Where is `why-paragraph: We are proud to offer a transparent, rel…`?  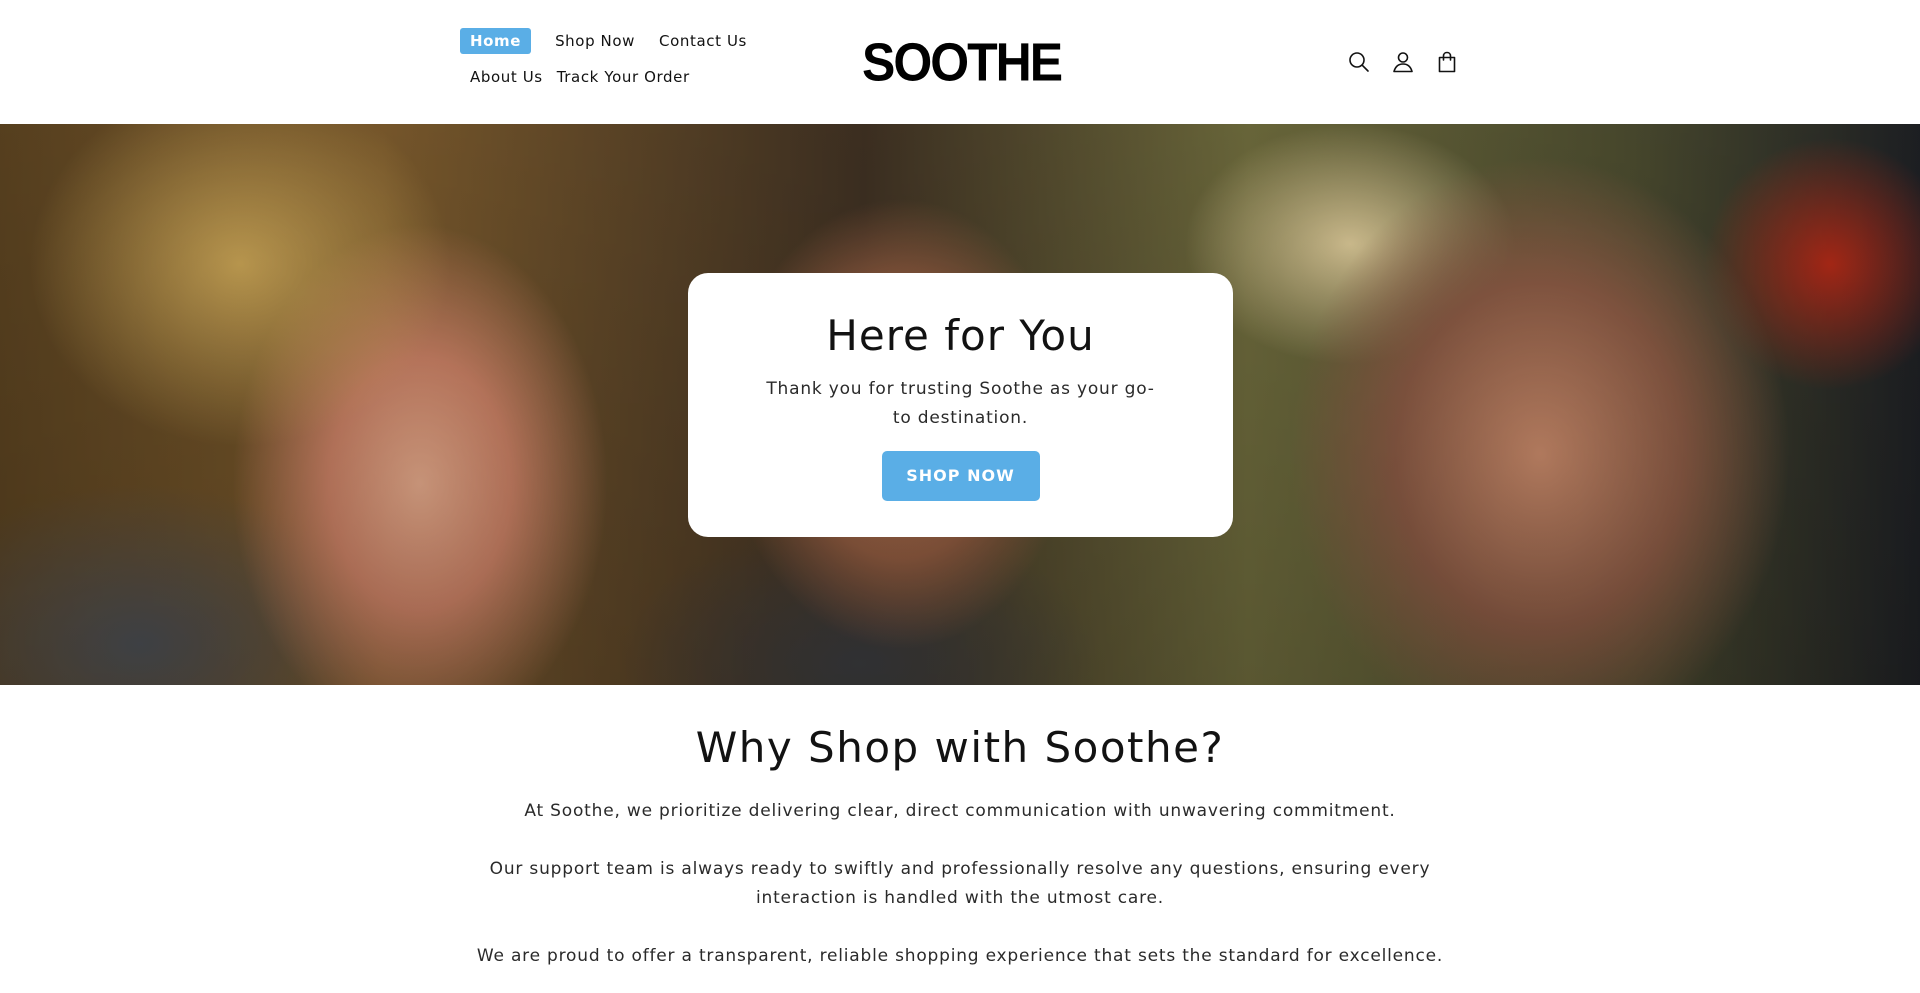
why-paragraph: We are proud to offer a transparent, rel… is located at coordinates (960, 956).